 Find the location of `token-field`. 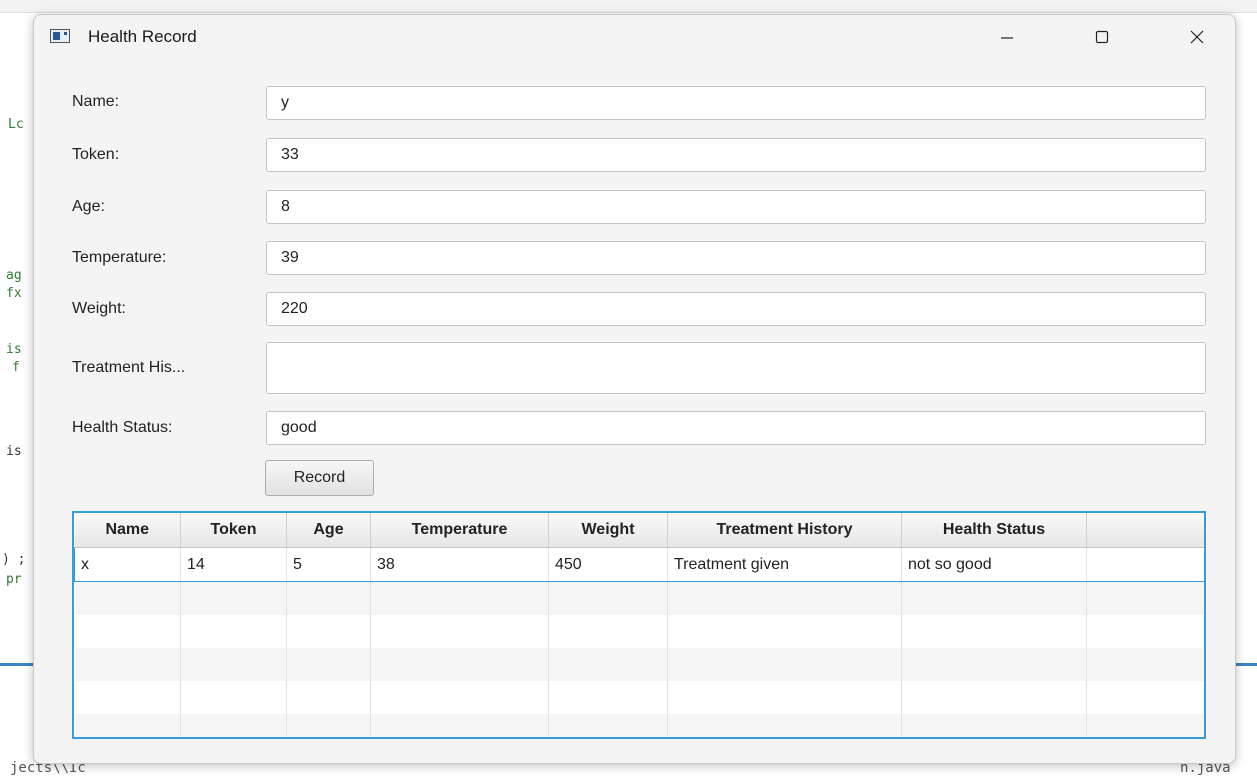

token-field is located at coordinates (736, 155).